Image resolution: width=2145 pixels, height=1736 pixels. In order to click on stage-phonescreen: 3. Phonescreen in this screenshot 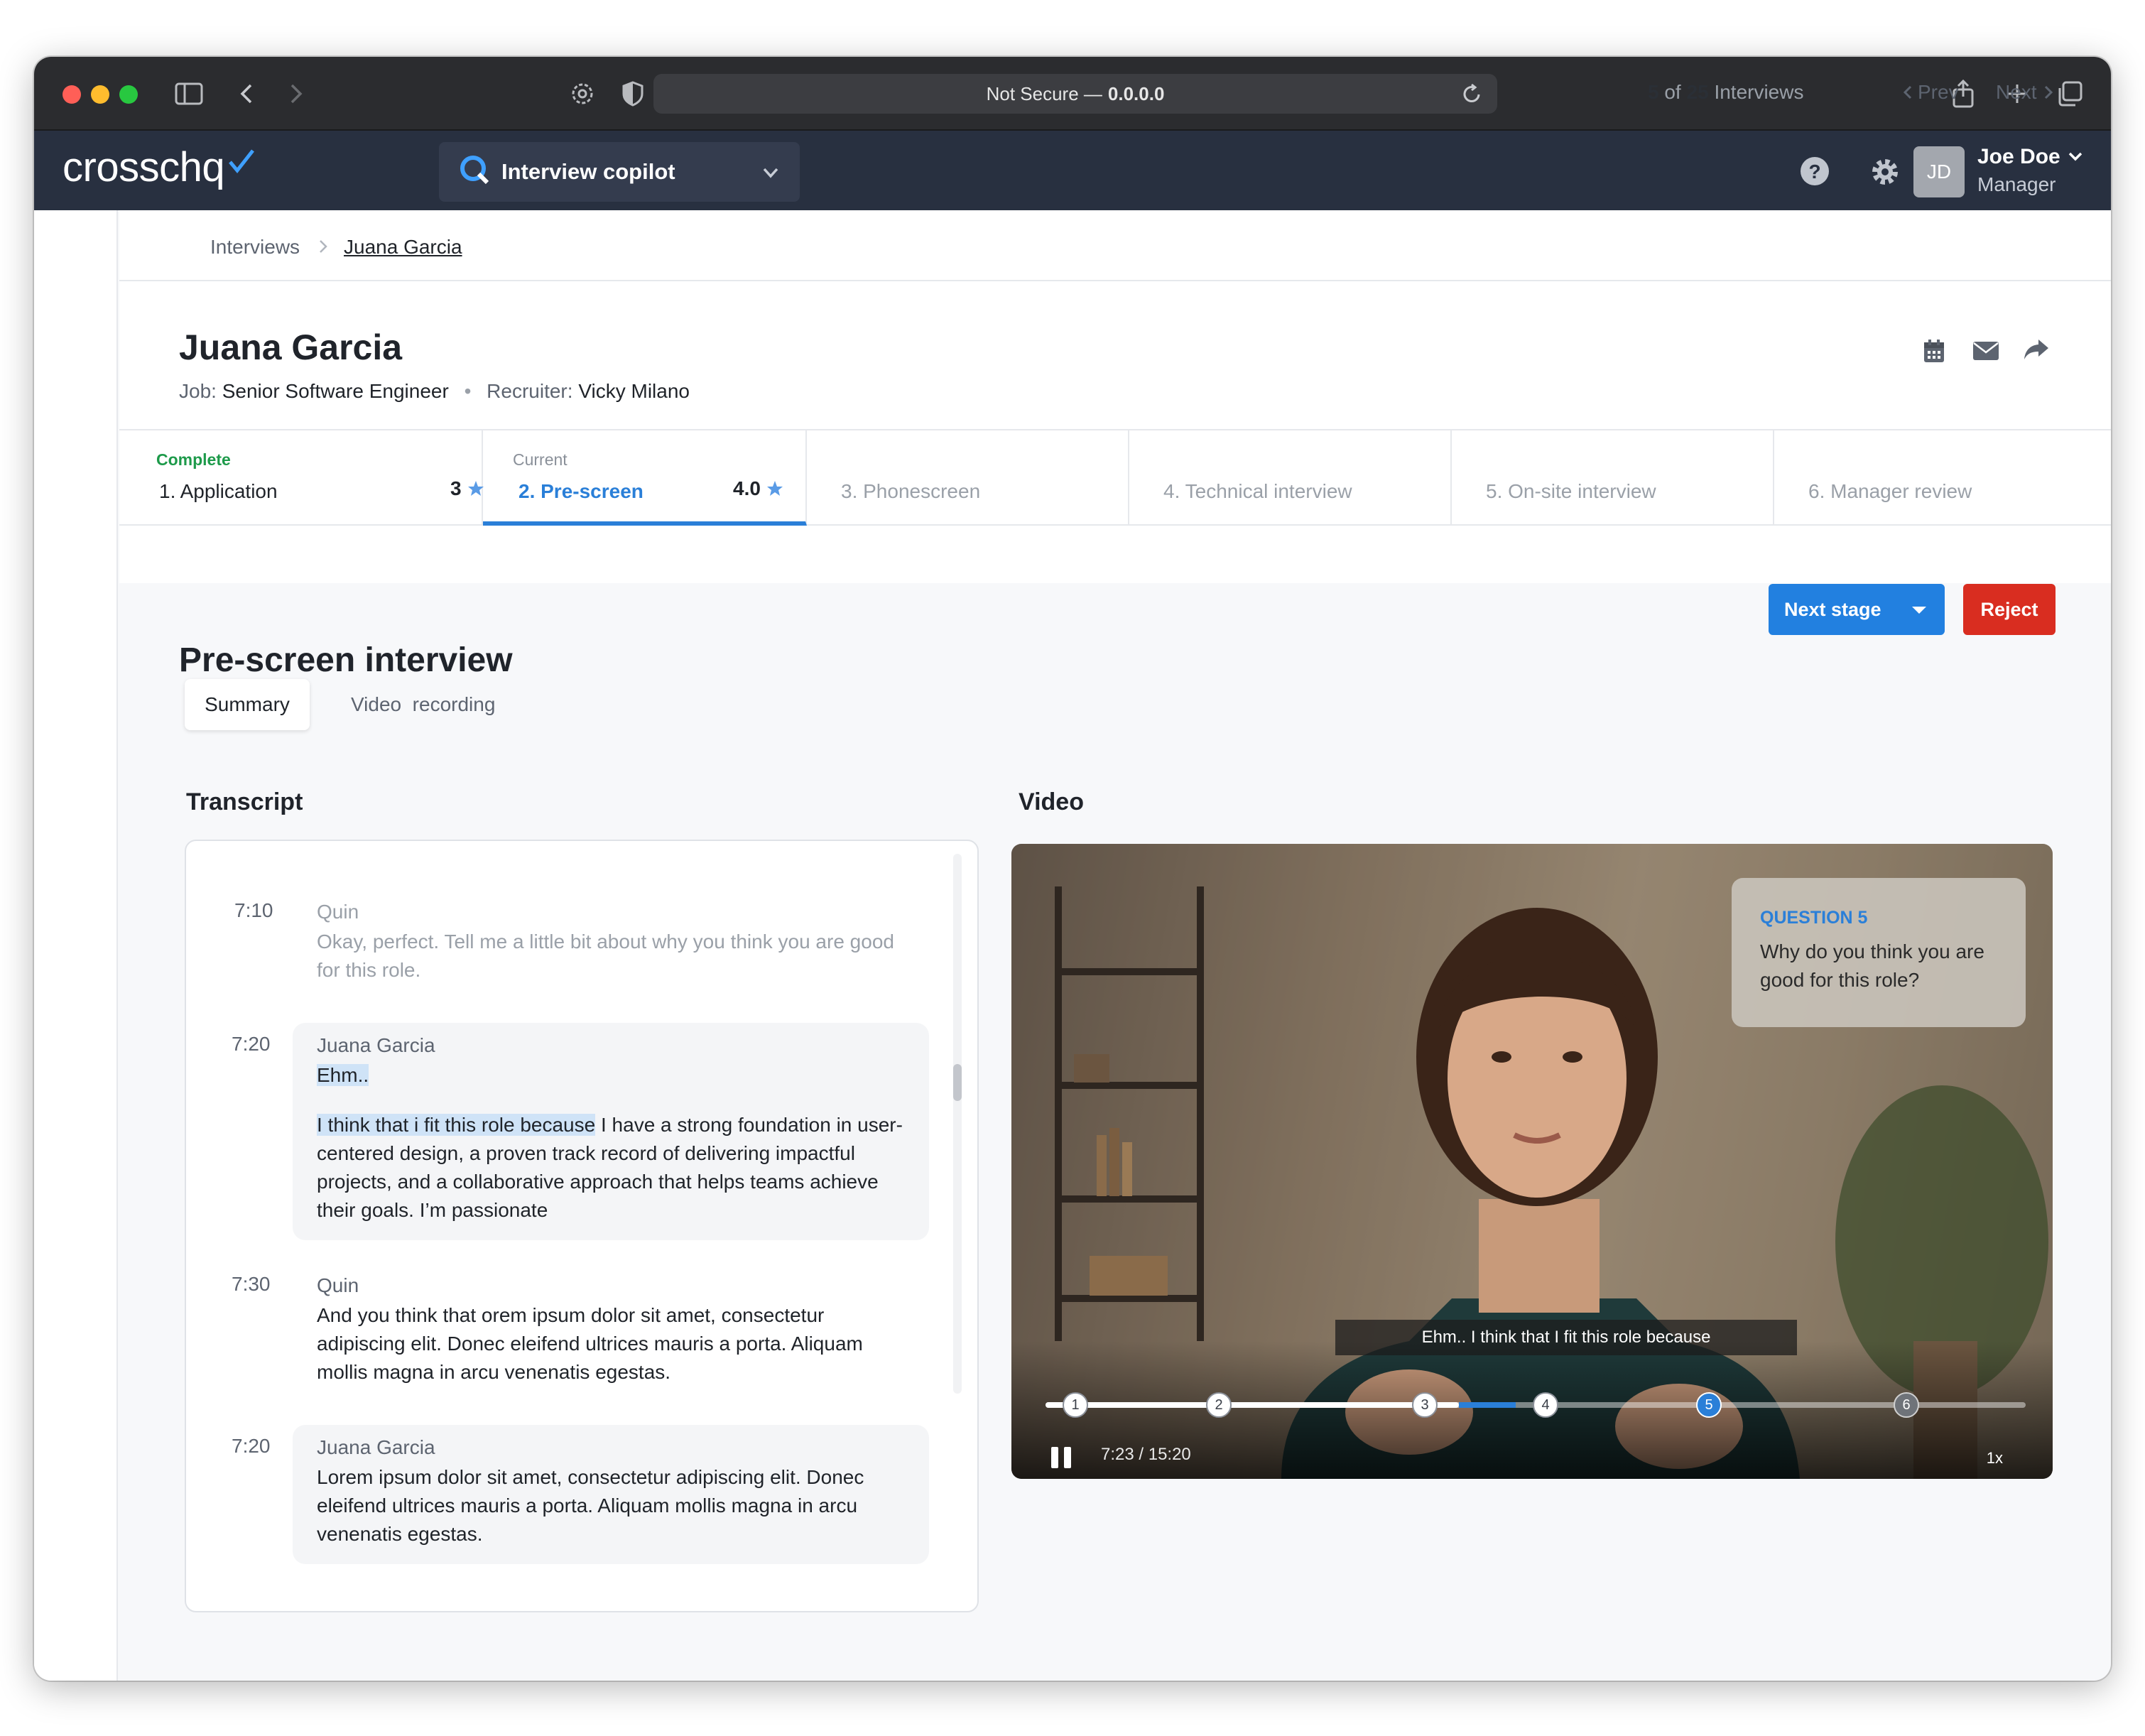, I will do `click(968, 478)`.